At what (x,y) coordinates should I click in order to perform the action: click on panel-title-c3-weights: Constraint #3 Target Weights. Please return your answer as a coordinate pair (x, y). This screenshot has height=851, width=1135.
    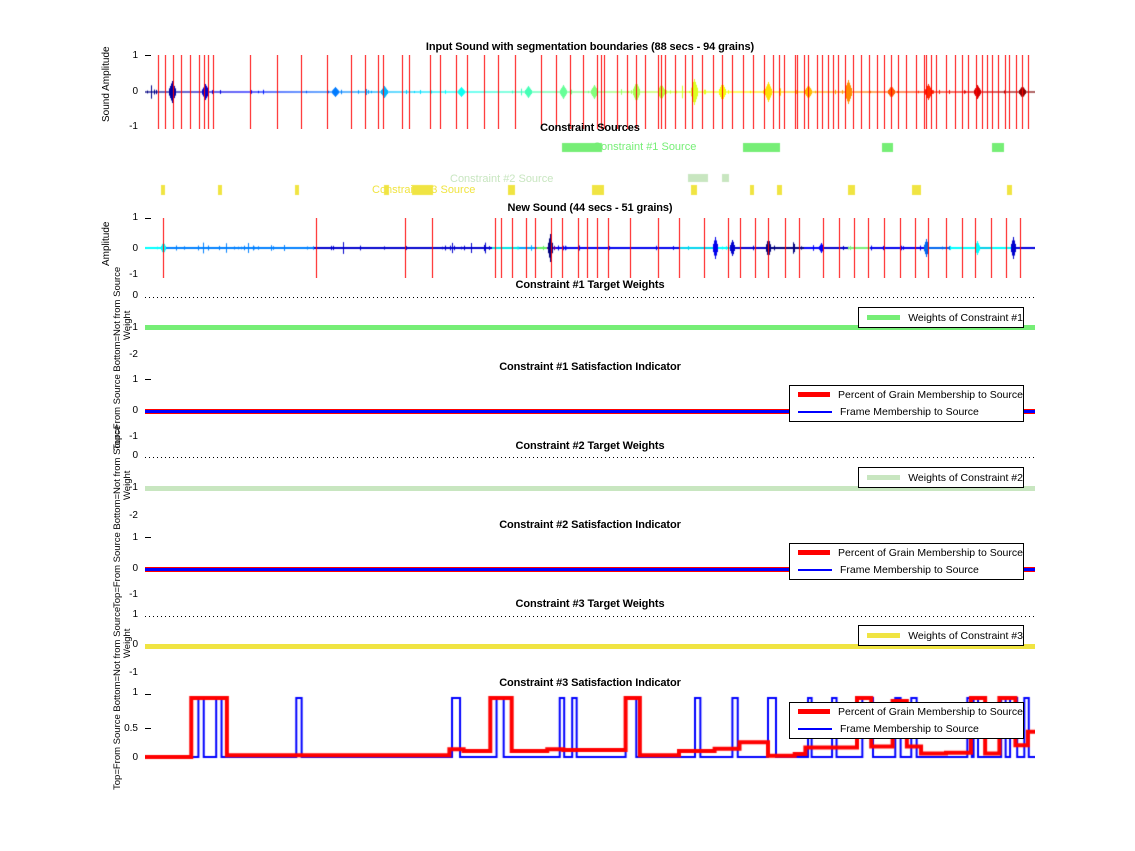
    Looking at the image, I should click on (590, 604).